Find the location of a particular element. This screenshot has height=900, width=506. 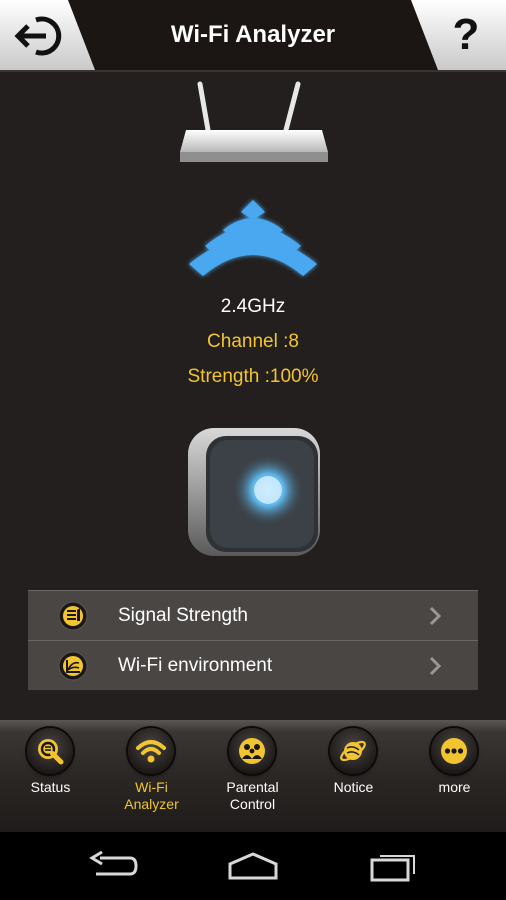

back-button is located at coordinates (40, 36).